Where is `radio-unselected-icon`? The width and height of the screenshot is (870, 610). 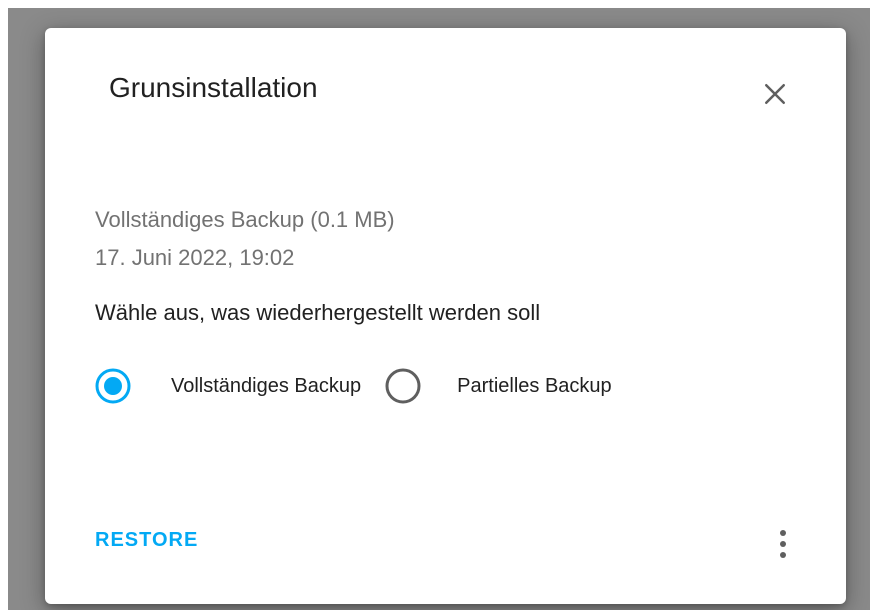
radio-unselected-icon is located at coordinates (403, 386).